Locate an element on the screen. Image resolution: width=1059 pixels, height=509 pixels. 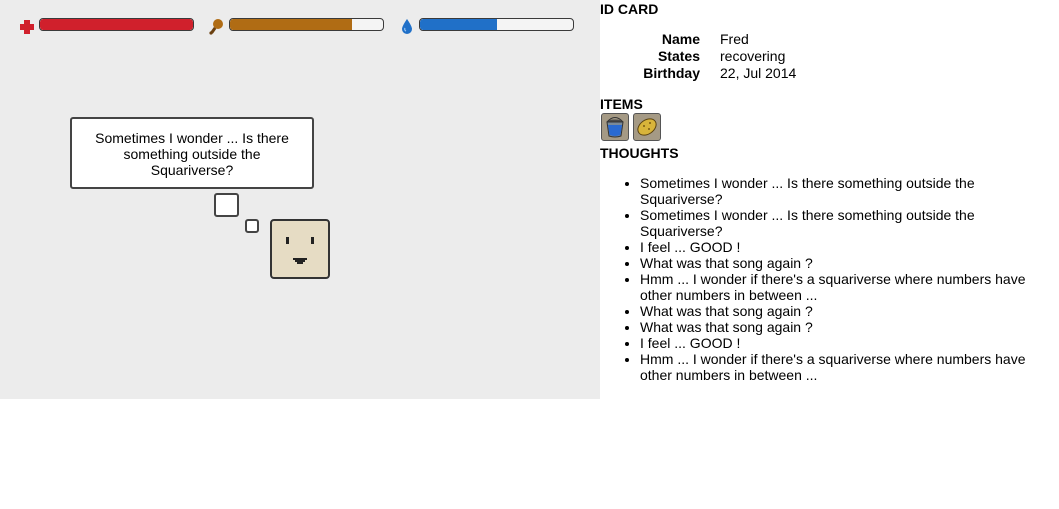
character-mouth is located at coordinates (300, 261).